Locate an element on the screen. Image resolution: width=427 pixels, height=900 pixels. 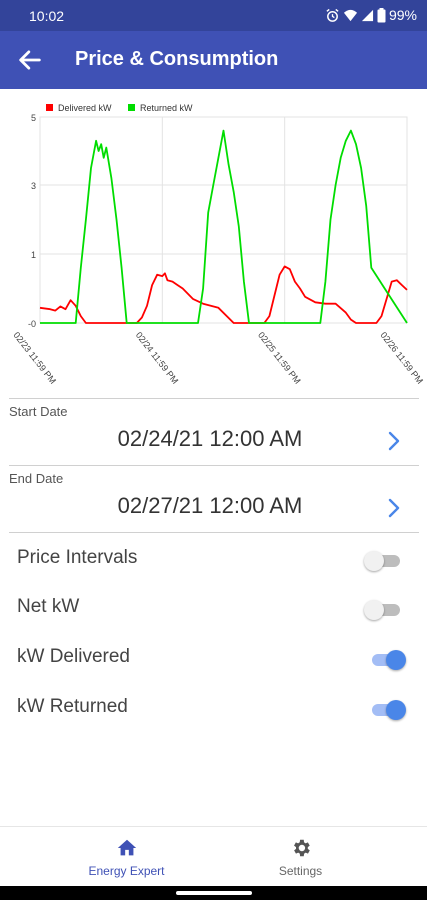
battery-percent: 99% is located at coordinates (402, 15).